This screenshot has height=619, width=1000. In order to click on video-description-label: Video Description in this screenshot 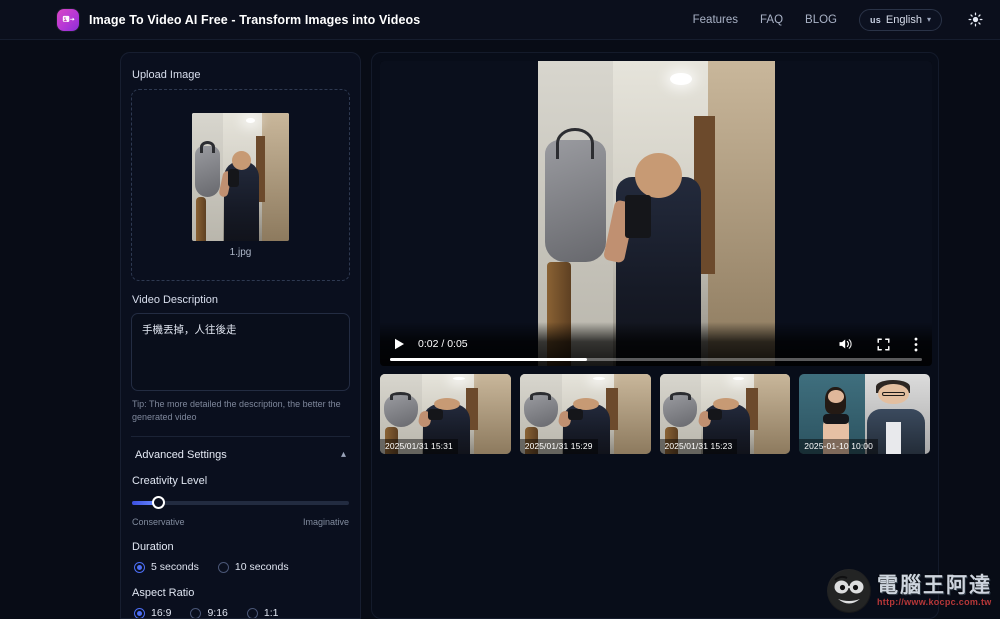, I will do `click(175, 300)`.